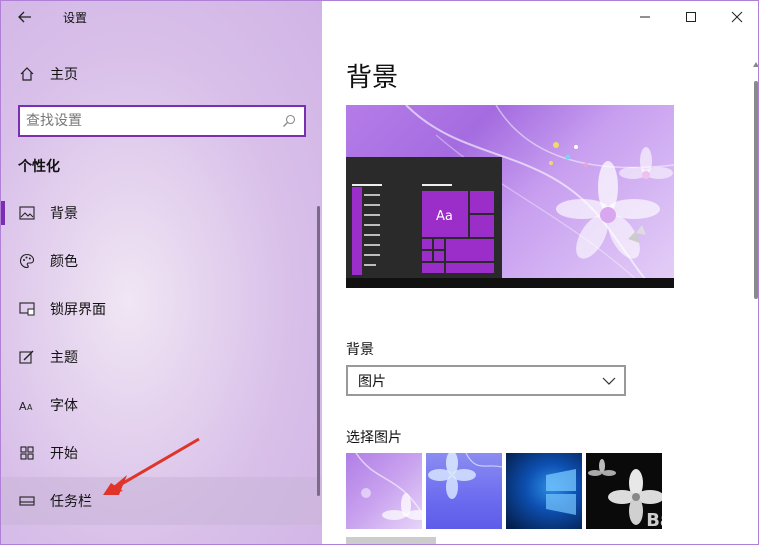  Describe the element at coordinates (27, 261) in the screenshot. I see `palette-icon` at that location.